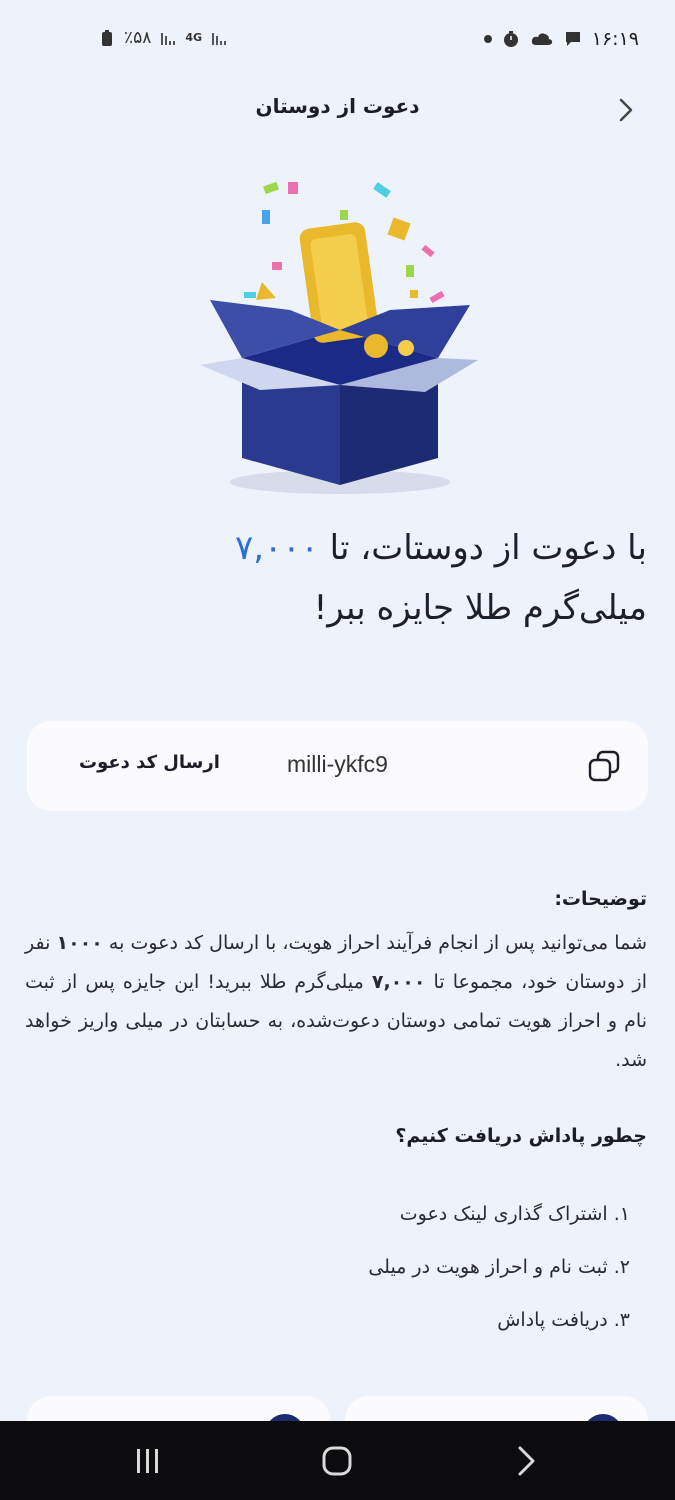 This screenshot has width=675, height=1500. I want to click on status-right: ۱۶:۱۹, so click(561, 39).